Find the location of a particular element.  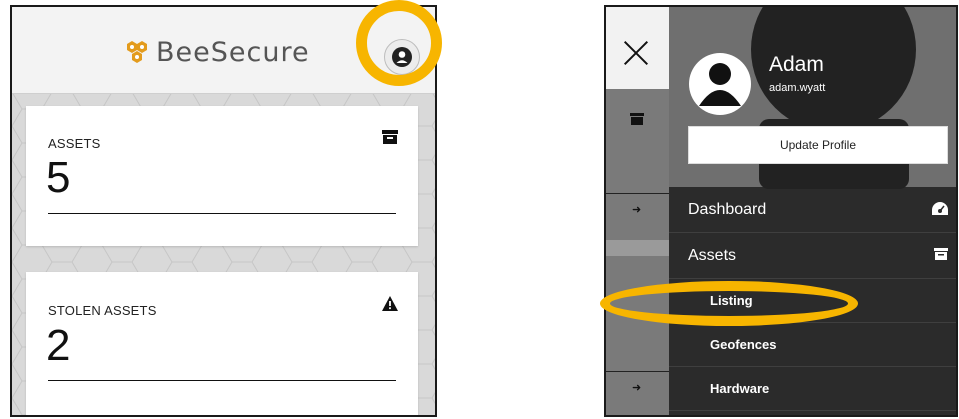

profile-button is located at coordinates (402, 57).